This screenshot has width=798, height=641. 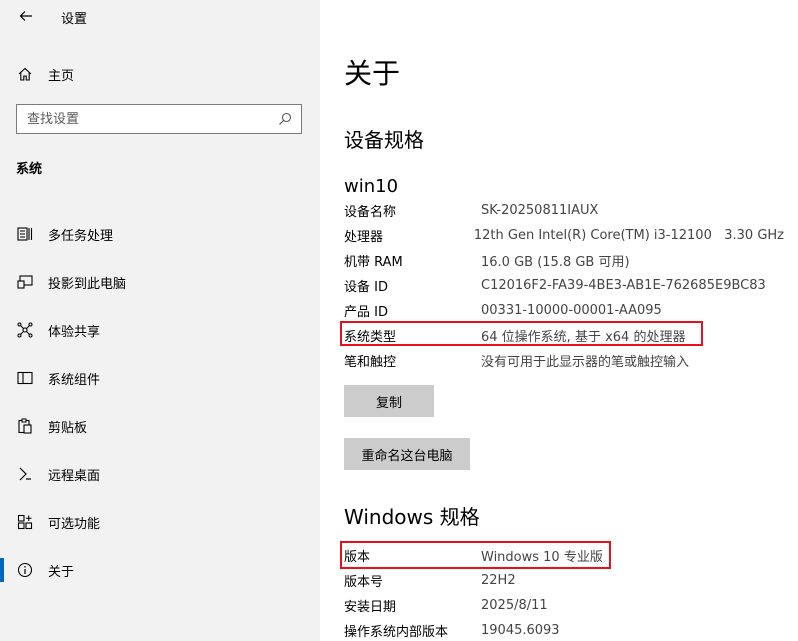 What do you see at coordinates (396, 632) in the screenshot?
I see `spec-key: 操作系统内部版本` at bounding box center [396, 632].